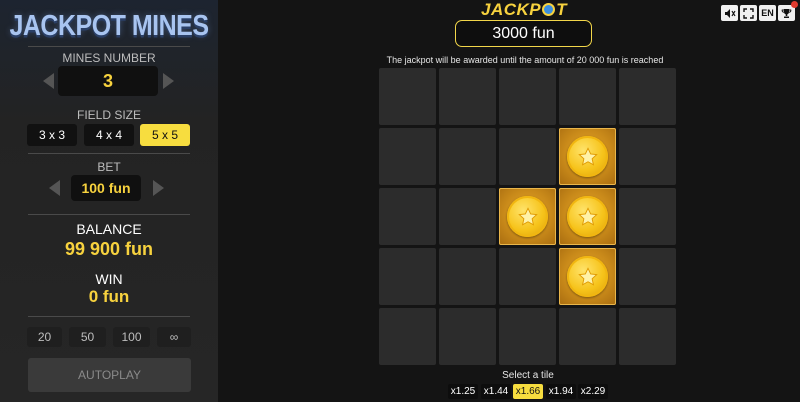 The height and width of the screenshot is (402, 800). I want to click on balance-label: BALANCE, so click(109, 229).